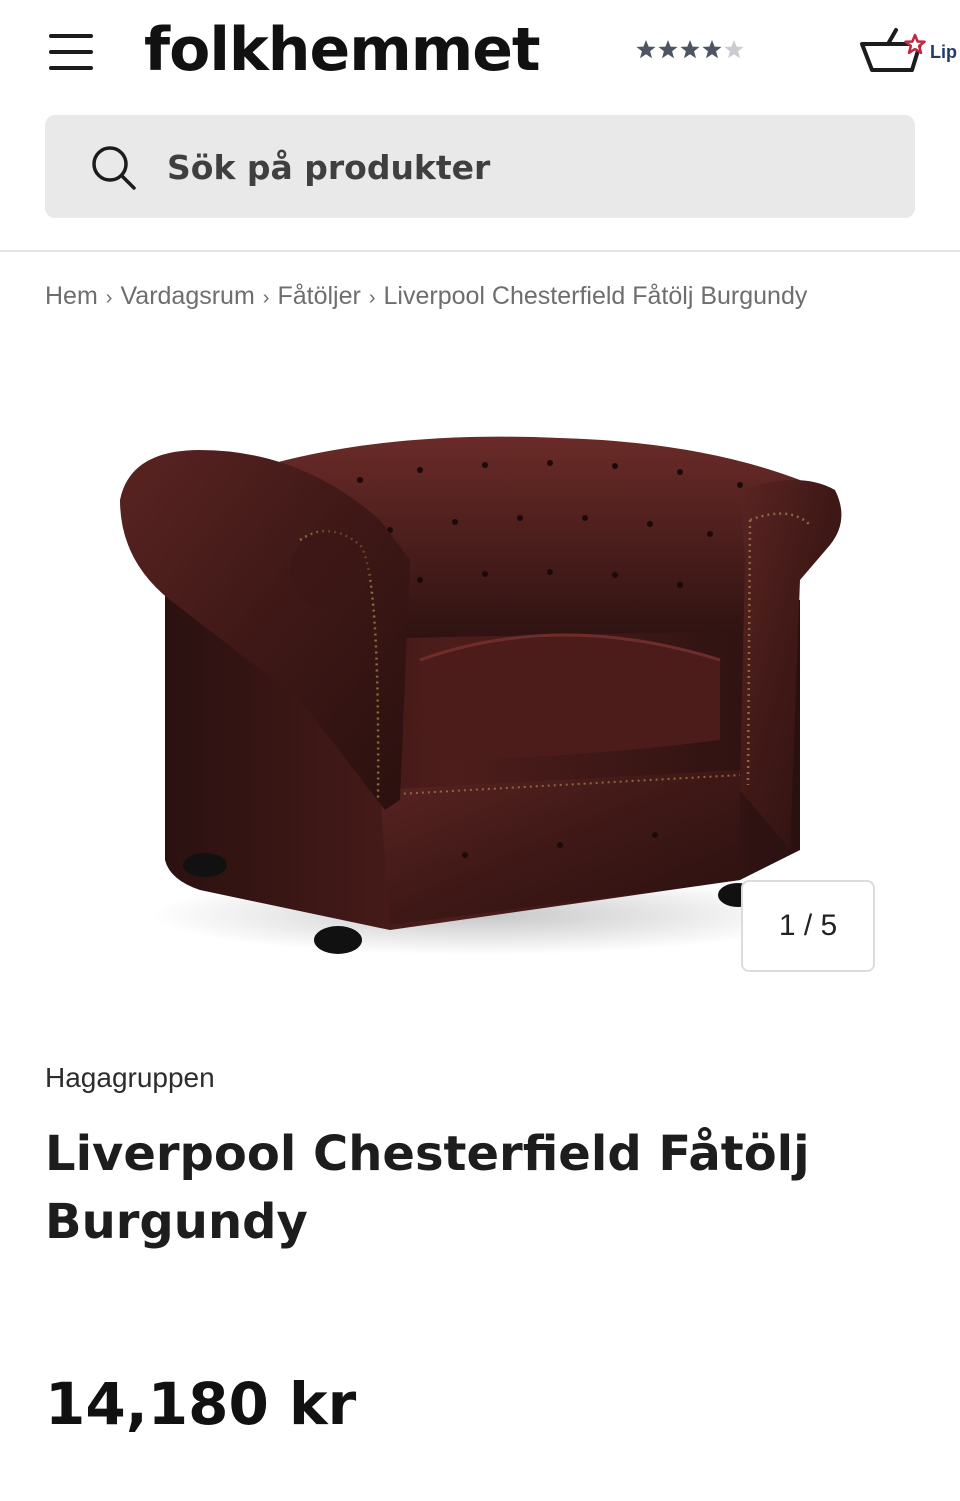 This screenshot has height=1501, width=960. What do you see at coordinates (71, 296) in the screenshot?
I see `breadcrumb-item-hem: Hem` at bounding box center [71, 296].